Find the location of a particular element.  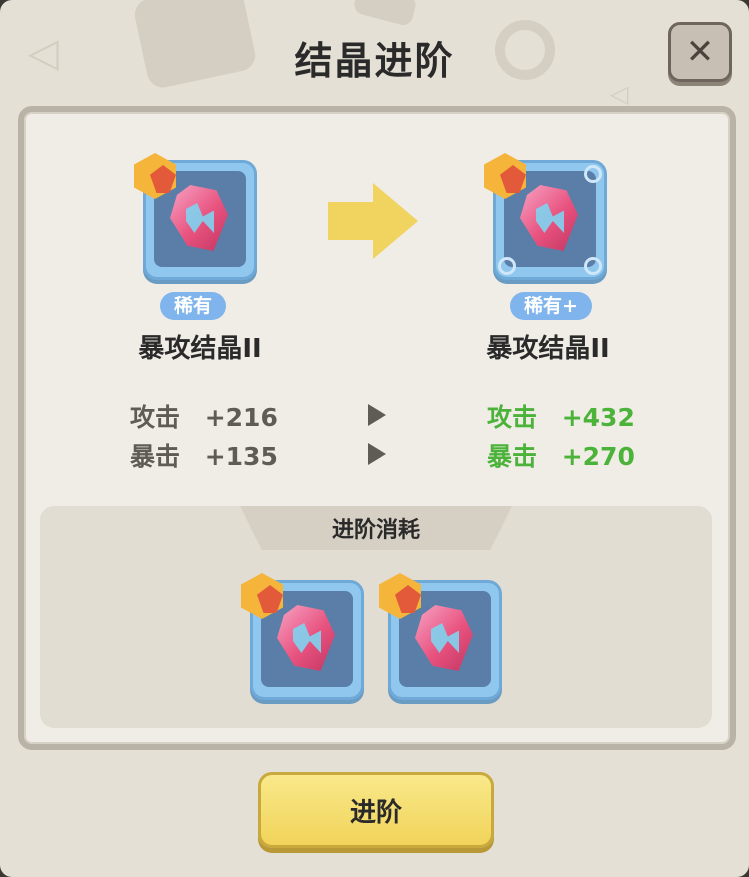

item-name-before: 暴攻结晶II is located at coordinates (200, 349).